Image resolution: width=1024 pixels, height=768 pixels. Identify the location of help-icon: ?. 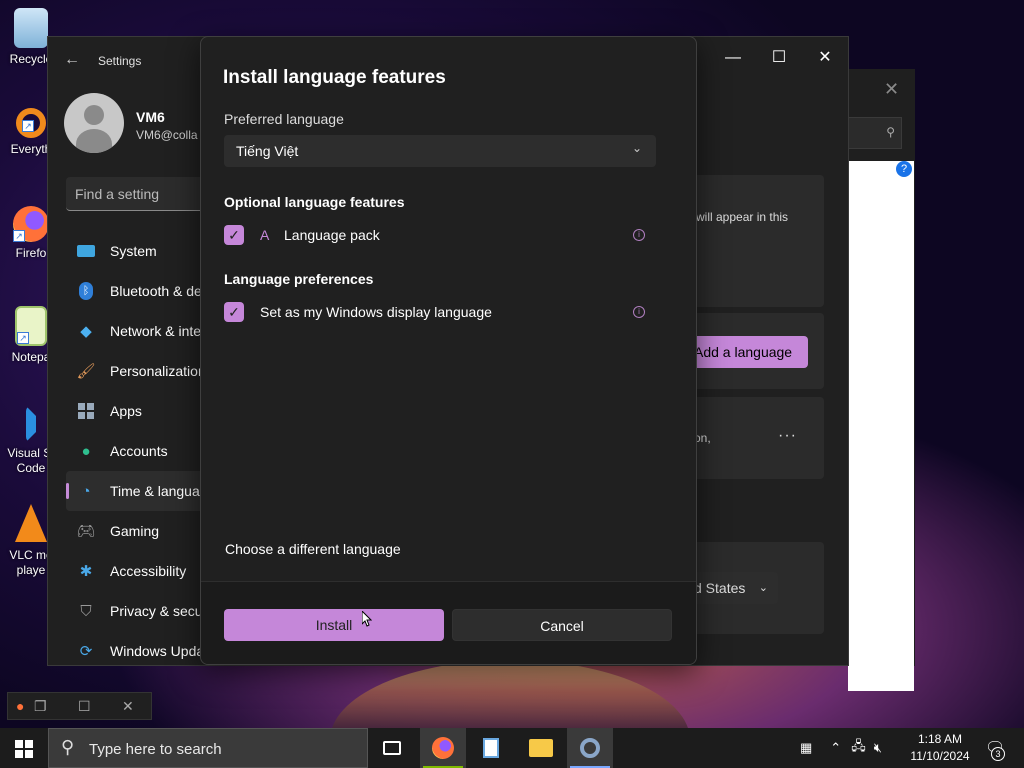
(904, 169).